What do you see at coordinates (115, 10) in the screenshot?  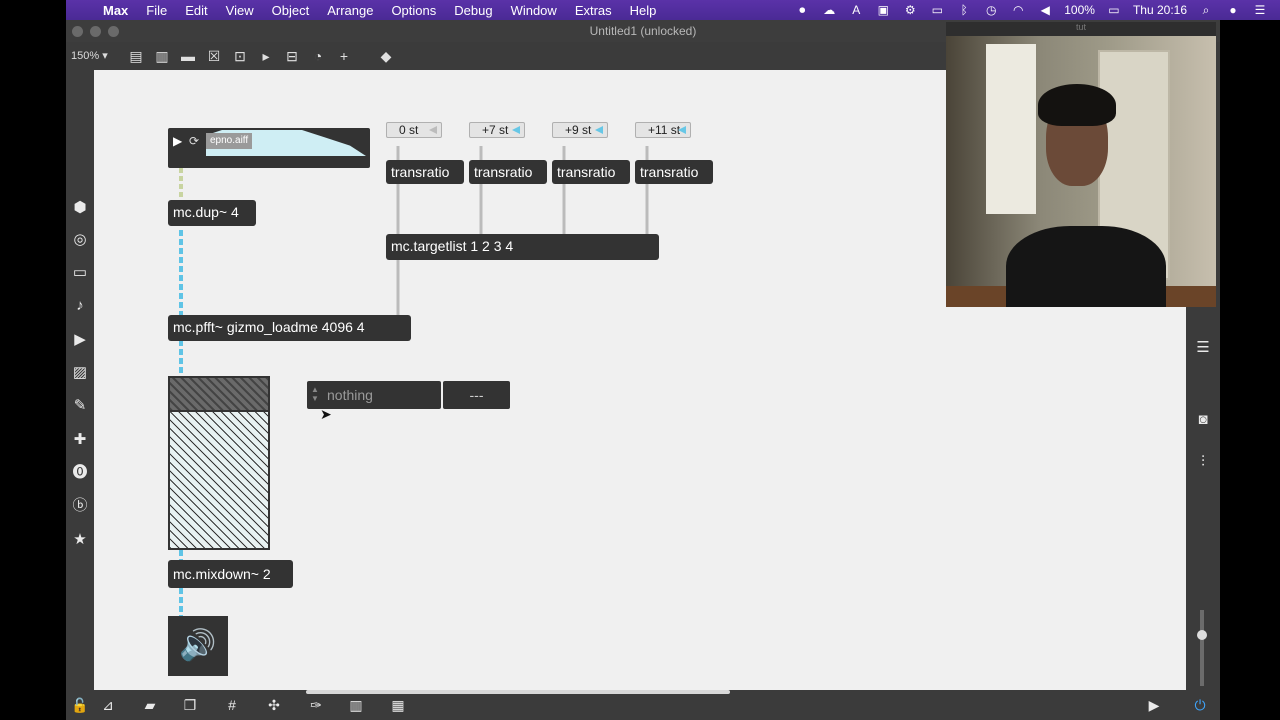 I see `menu-app-name: Max` at bounding box center [115, 10].